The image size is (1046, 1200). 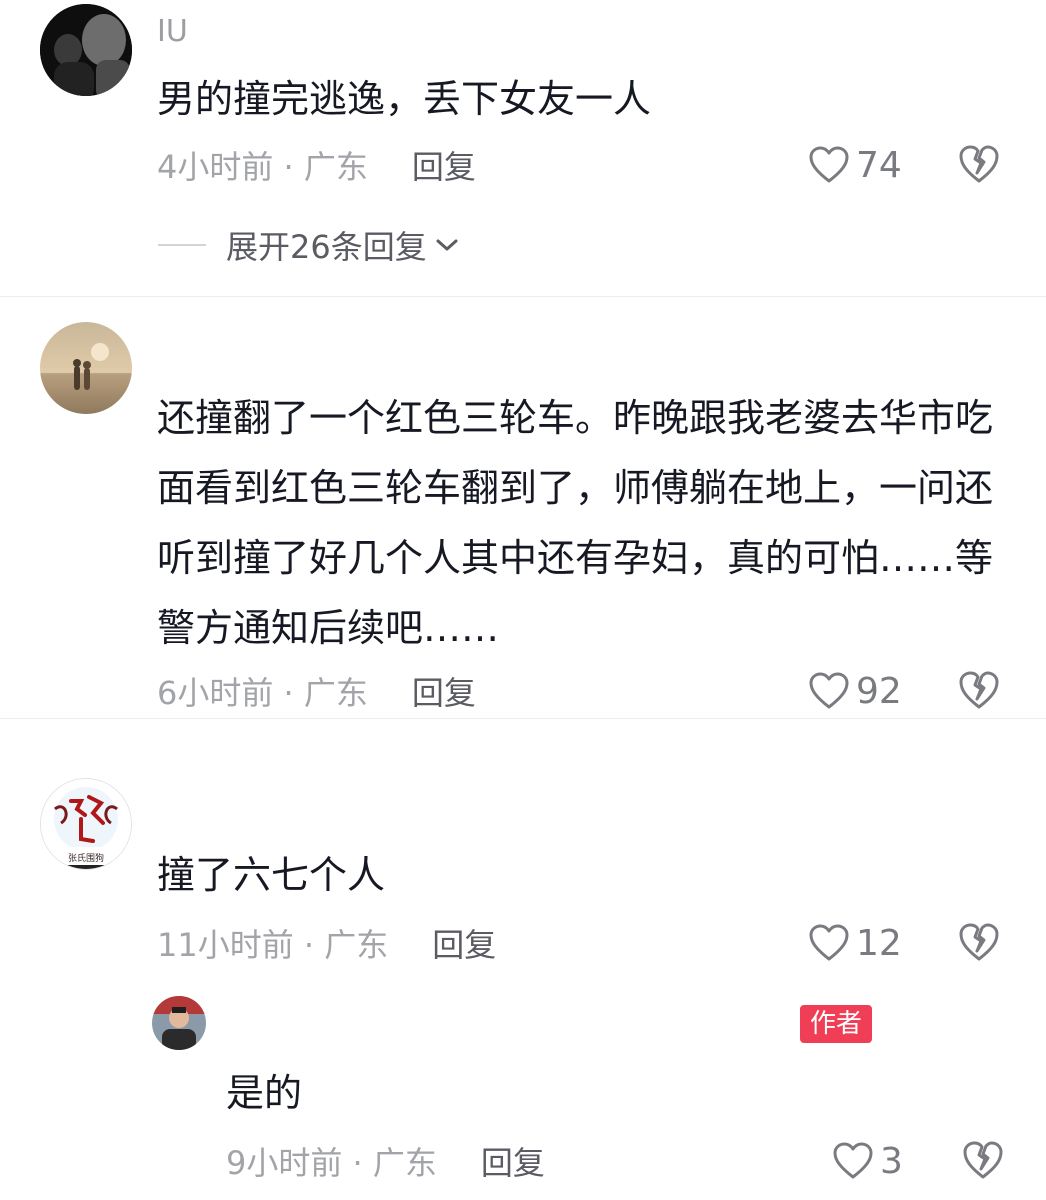 I want to click on time-location: 9小时前 · 广东, so click(x=331, y=1163).